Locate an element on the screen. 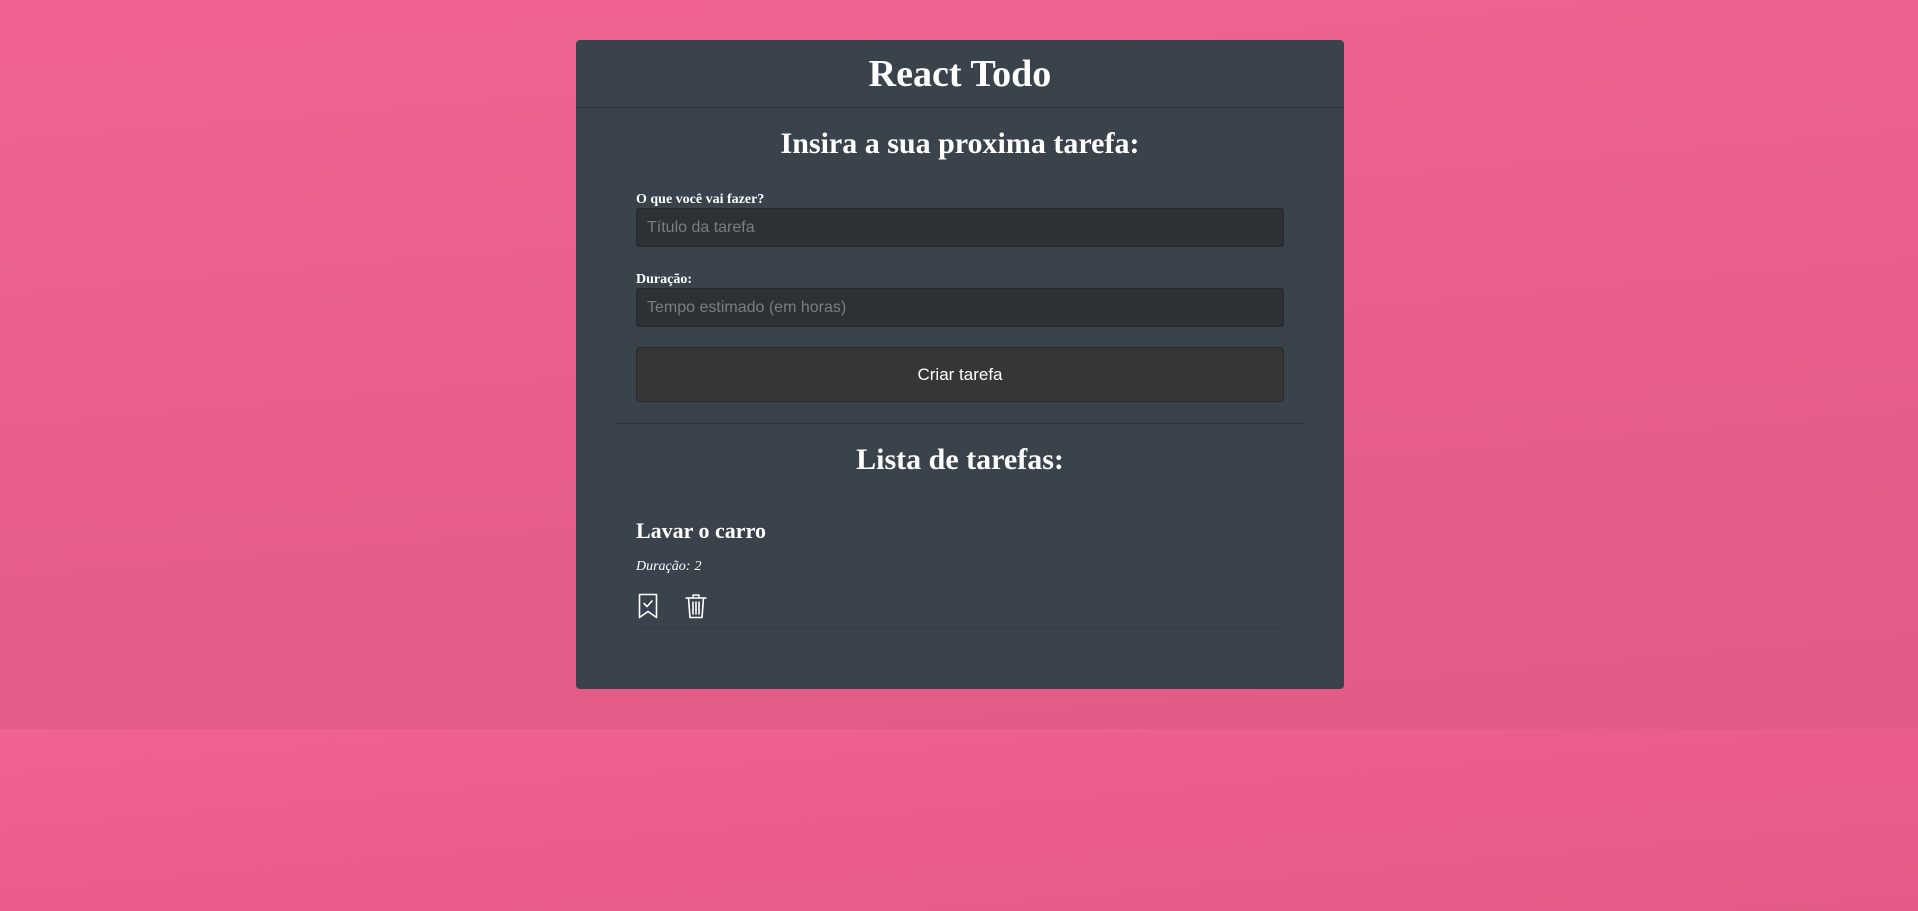  task-title-input is located at coordinates (960, 227).